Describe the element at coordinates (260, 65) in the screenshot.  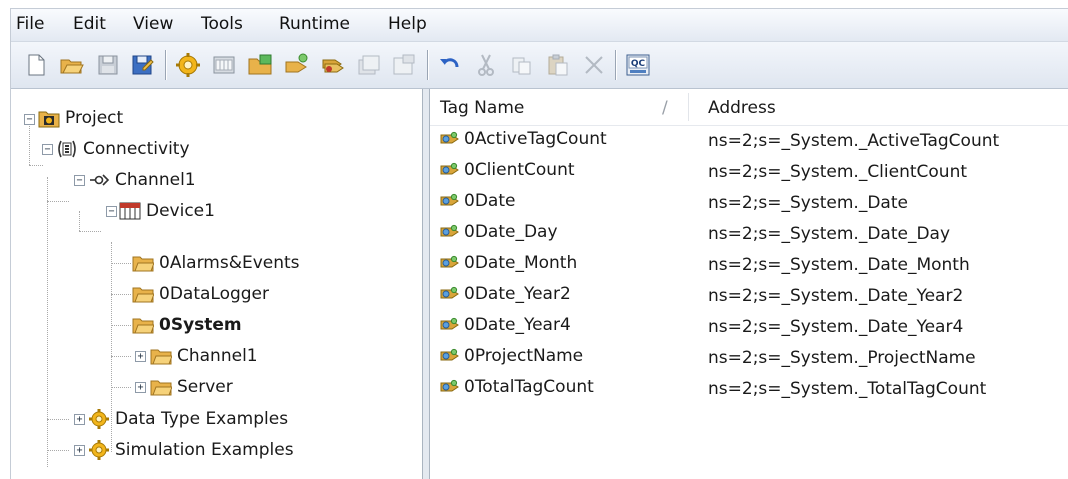
I see `new-tag-group-icon` at that location.